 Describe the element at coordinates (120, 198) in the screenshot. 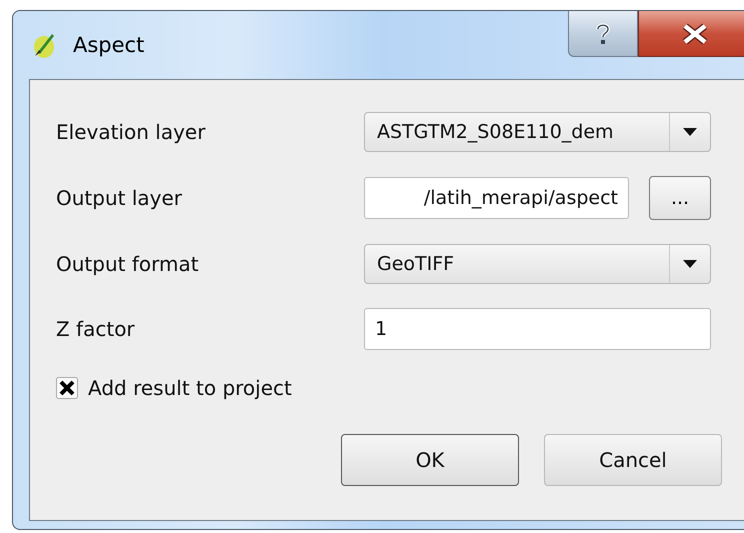

I see `field-label: Output layer` at that location.